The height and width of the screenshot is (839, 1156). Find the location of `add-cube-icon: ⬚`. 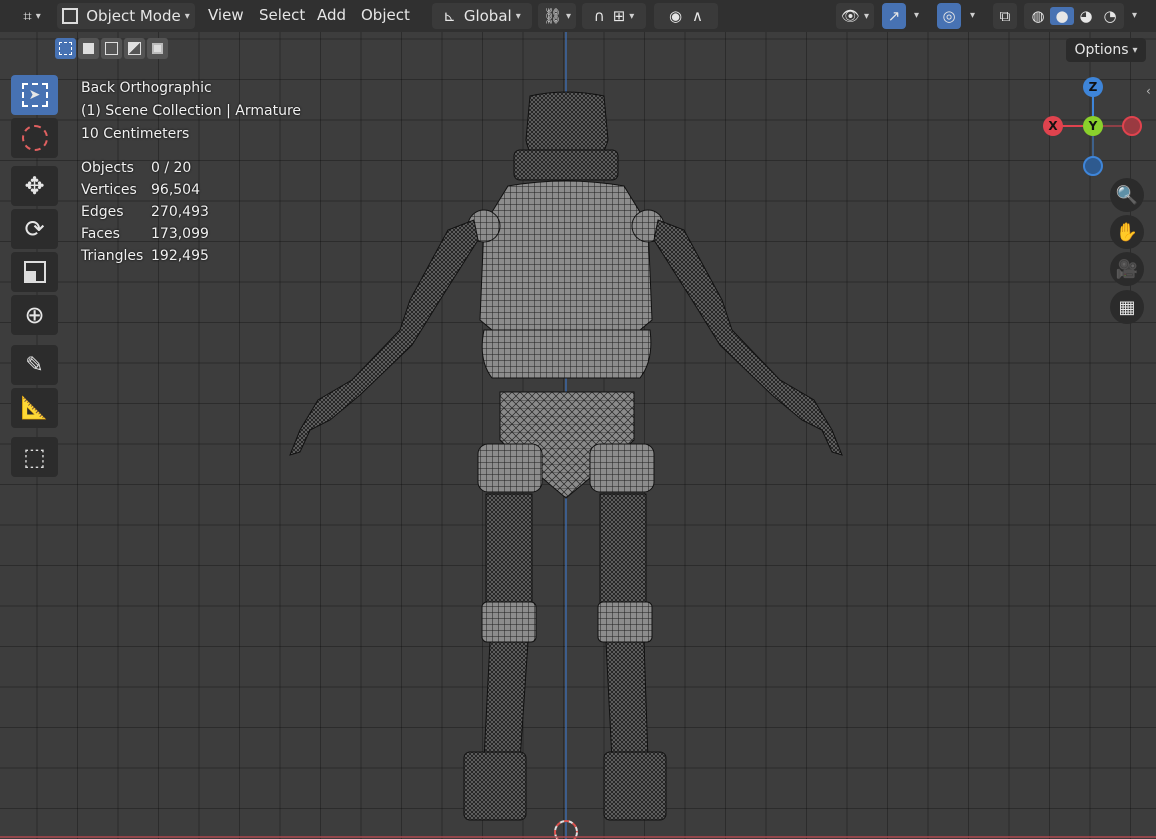

add-cube-icon: ⬚ is located at coordinates (34, 457).